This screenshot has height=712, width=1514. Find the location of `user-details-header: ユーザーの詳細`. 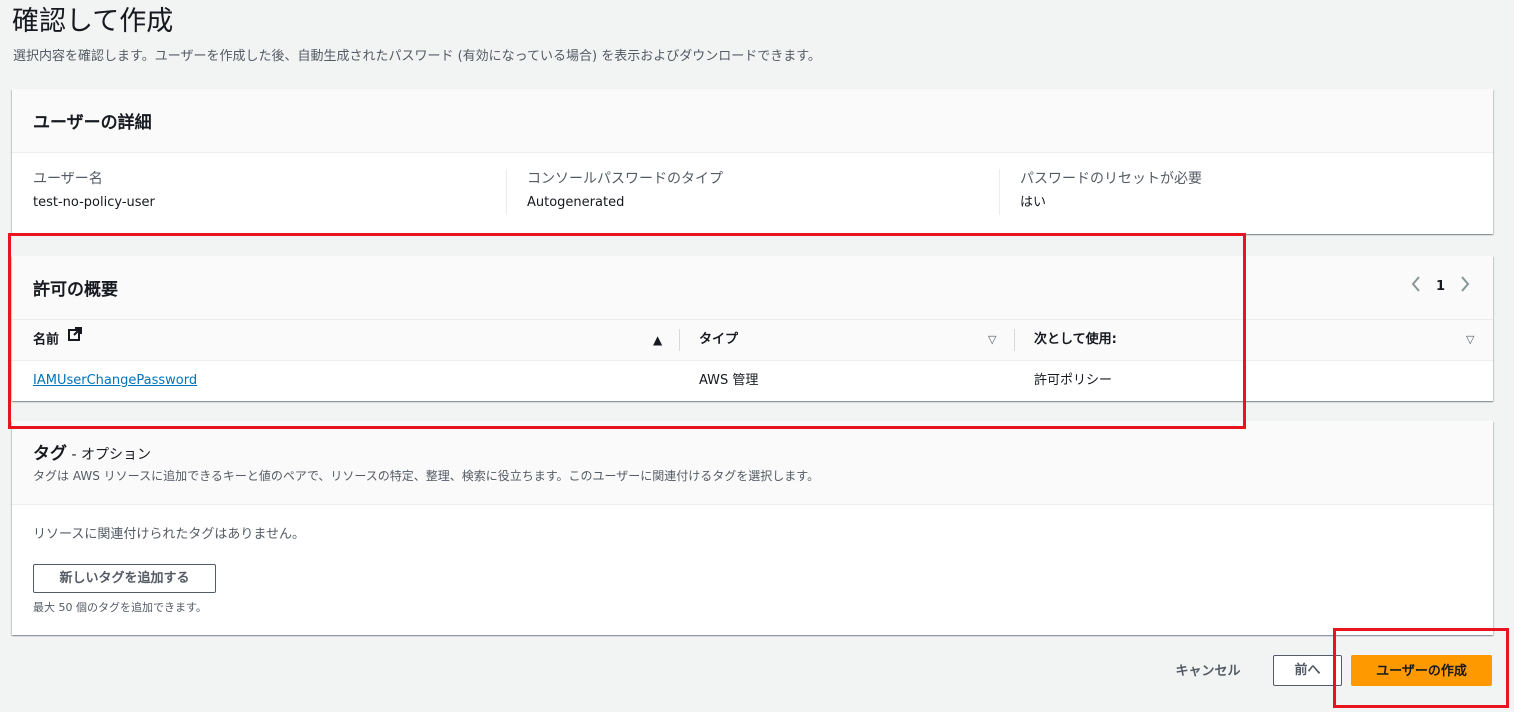

user-details-header: ユーザーの詳細 is located at coordinates (752, 121).